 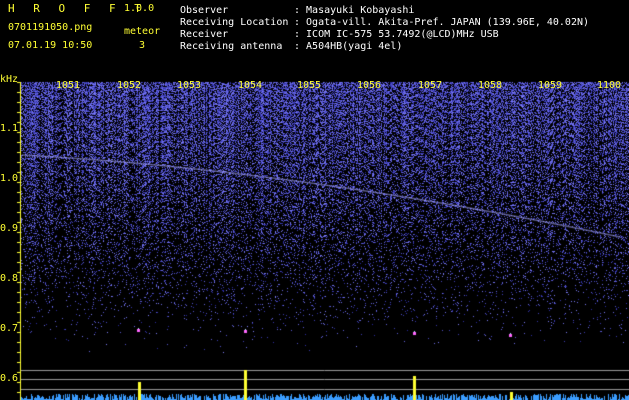 I want to click on y-tick-label: 0.8, so click(x=9, y=278).